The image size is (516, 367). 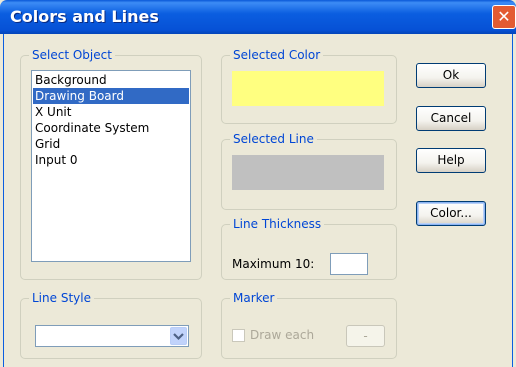 I want to click on help-button: Help, so click(x=451, y=160).